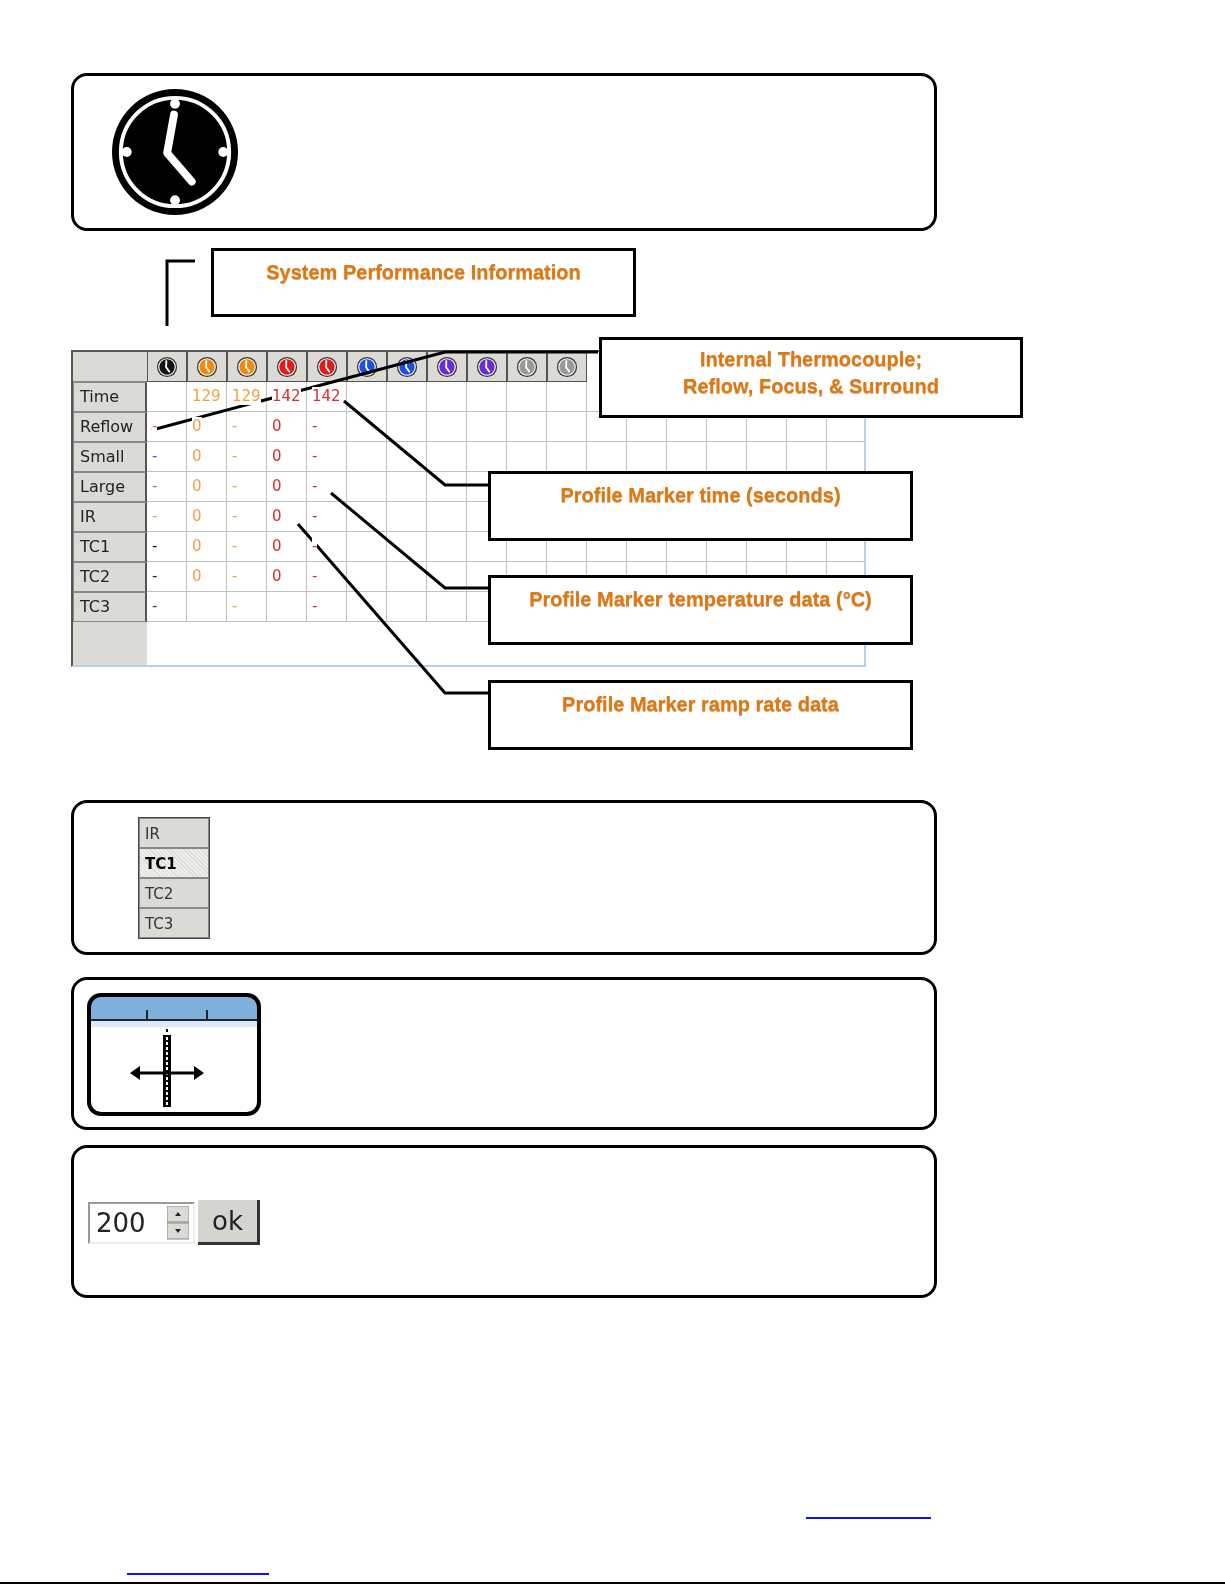  I want to click on column-resize-icon, so click(174, 1054).